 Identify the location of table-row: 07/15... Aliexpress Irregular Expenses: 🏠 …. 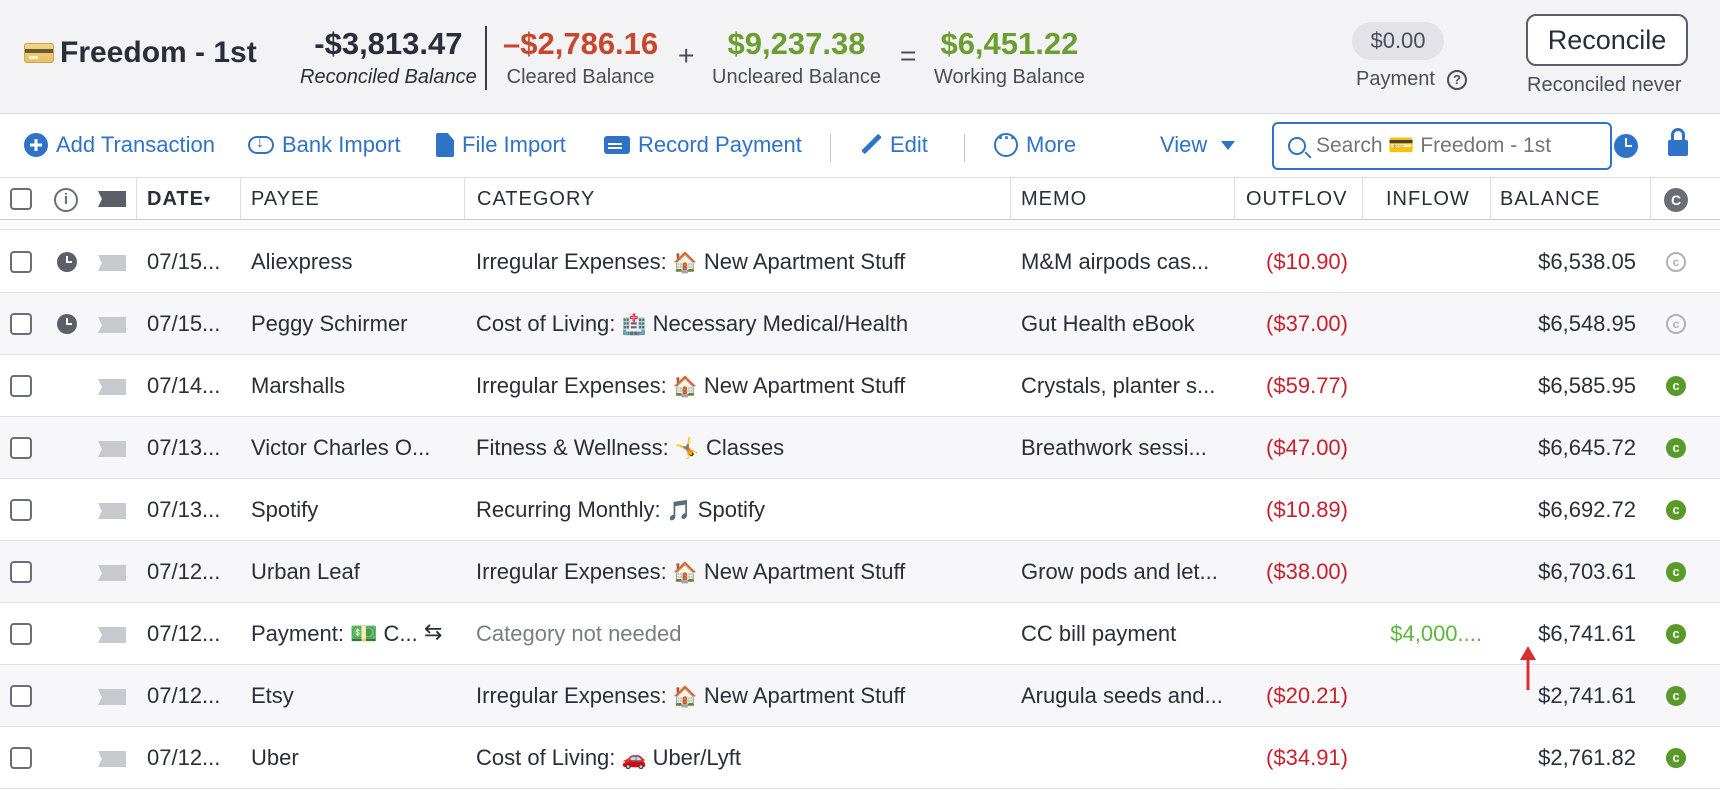
(860, 262).